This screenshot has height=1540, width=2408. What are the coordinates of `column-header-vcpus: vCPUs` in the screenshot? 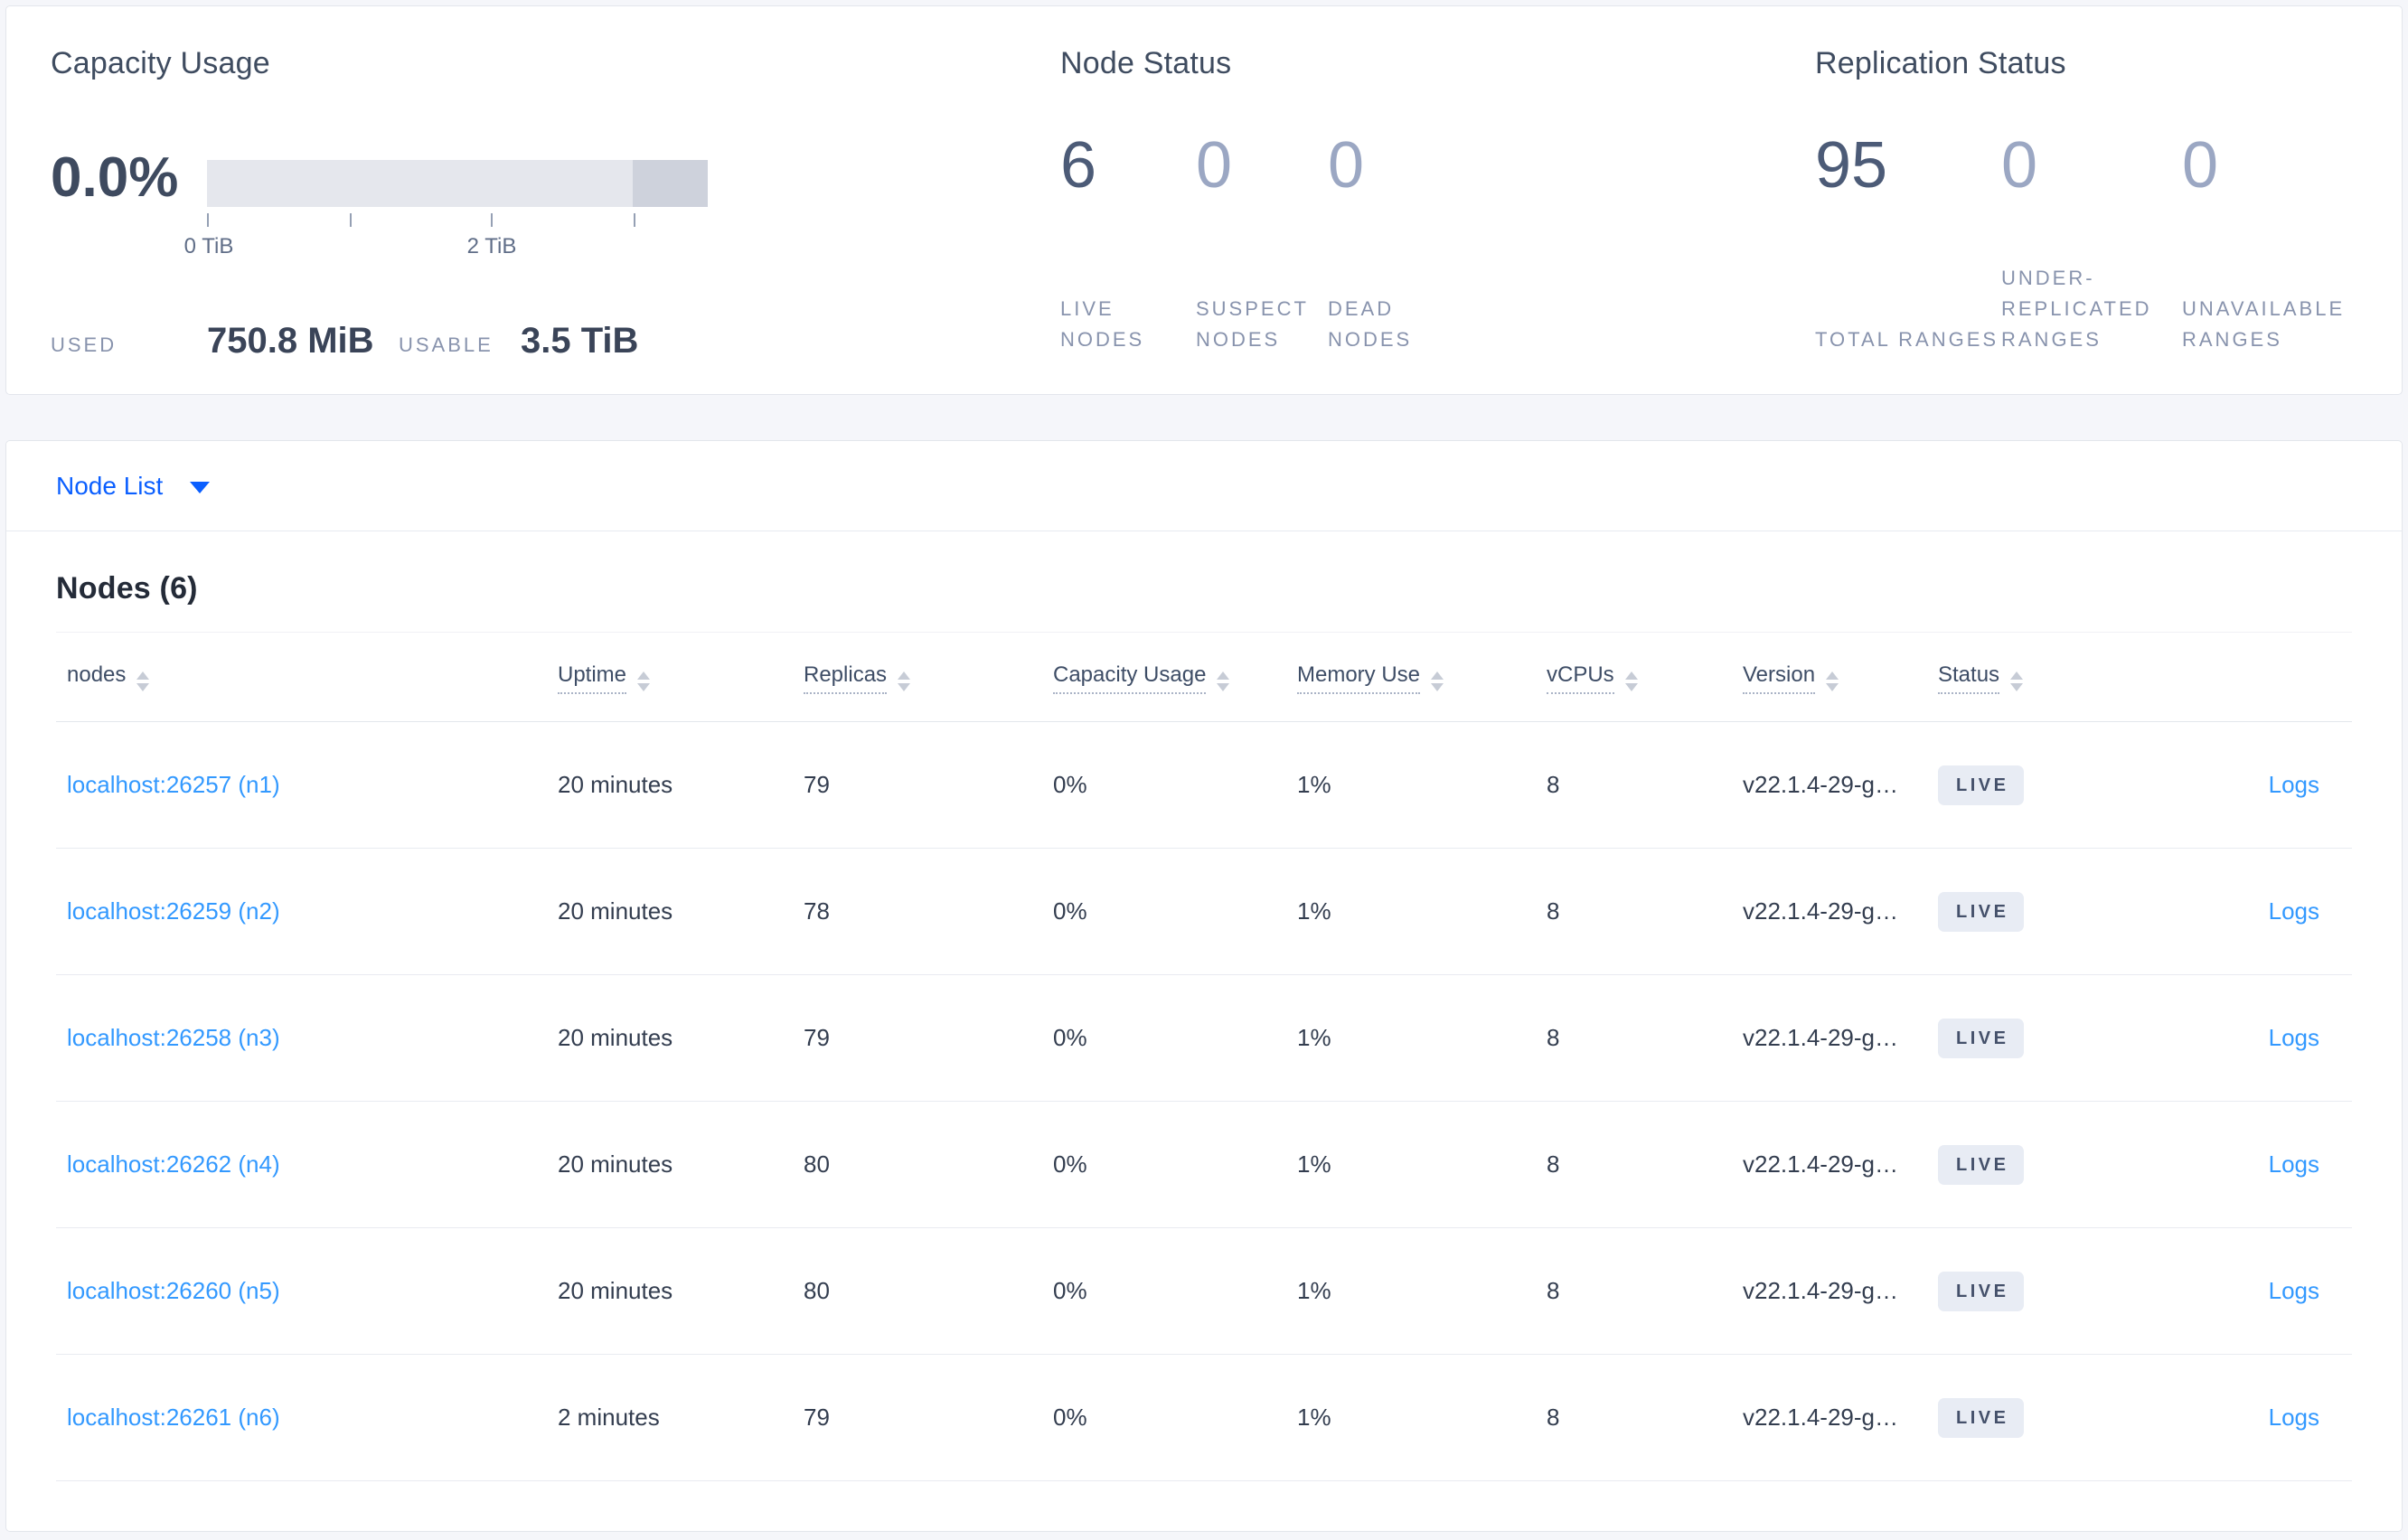 It's located at (1645, 678).